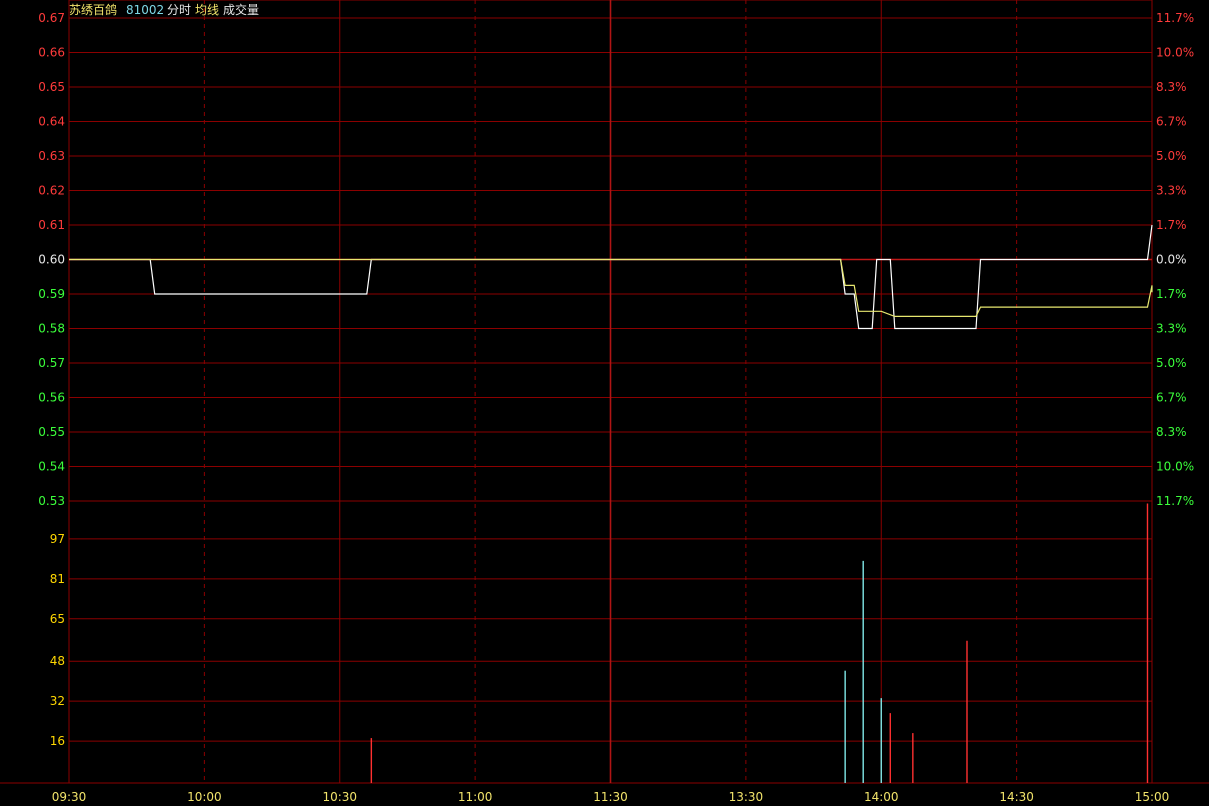 The height and width of the screenshot is (806, 1209). Describe the element at coordinates (339, 797) in the screenshot. I see `time-tick-label: 10:30` at that location.